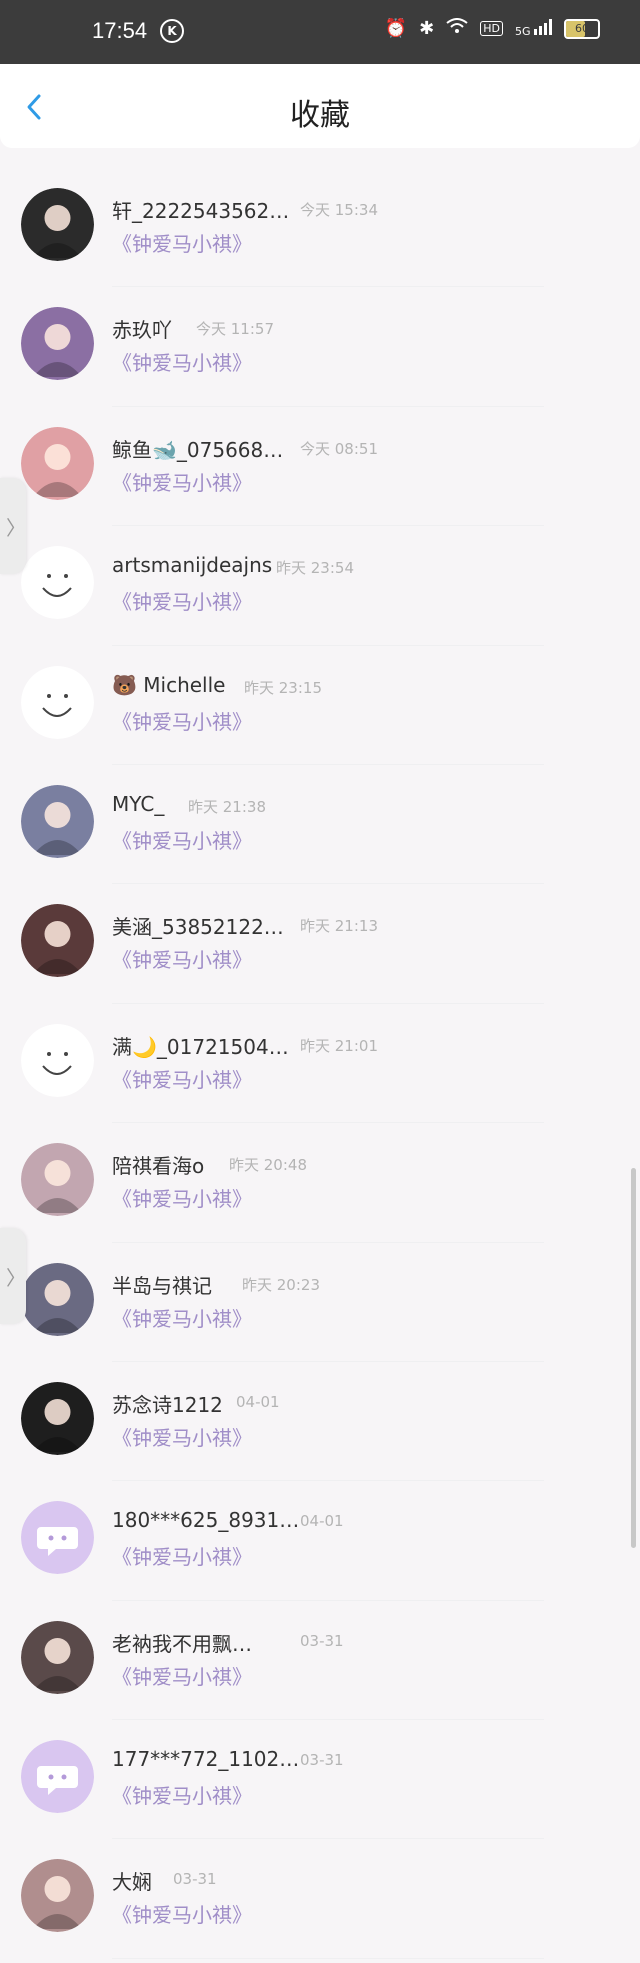 The height and width of the screenshot is (1963, 640). Describe the element at coordinates (315, 568) in the screenshot. I see `timestamp: 昨天 23:54` at that location.